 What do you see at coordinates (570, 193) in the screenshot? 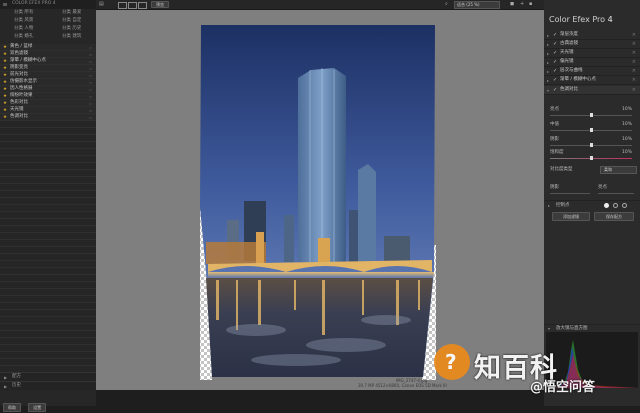
I see `shadows-track` at bounding box center [570, 193].